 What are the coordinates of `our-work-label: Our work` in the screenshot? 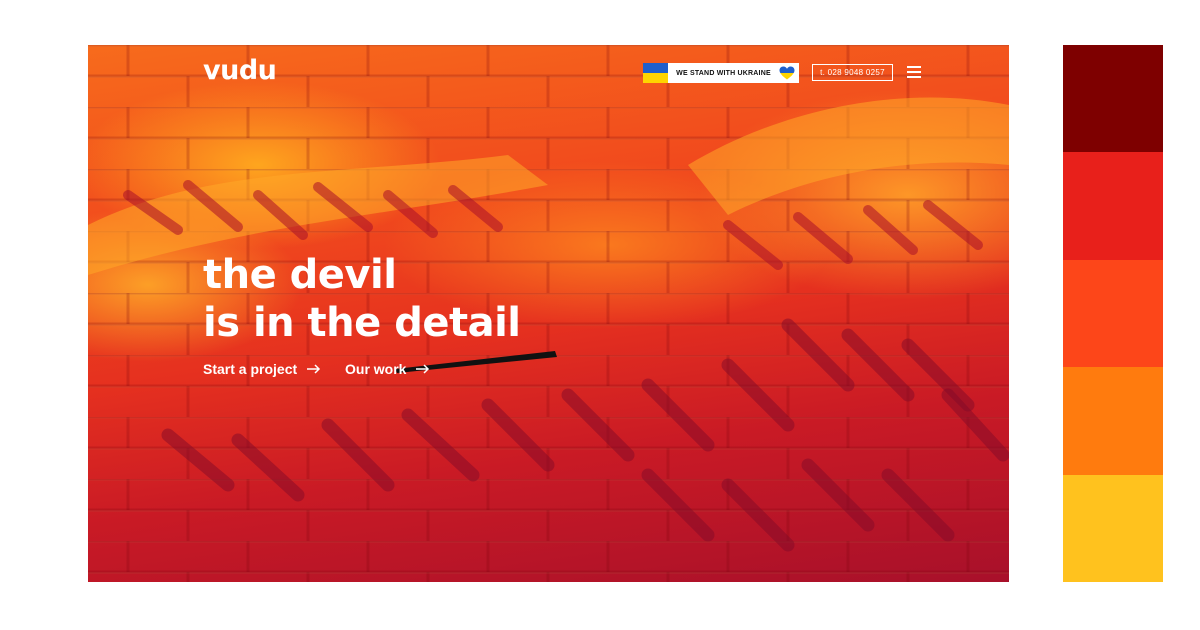 It's located at (376, 369).